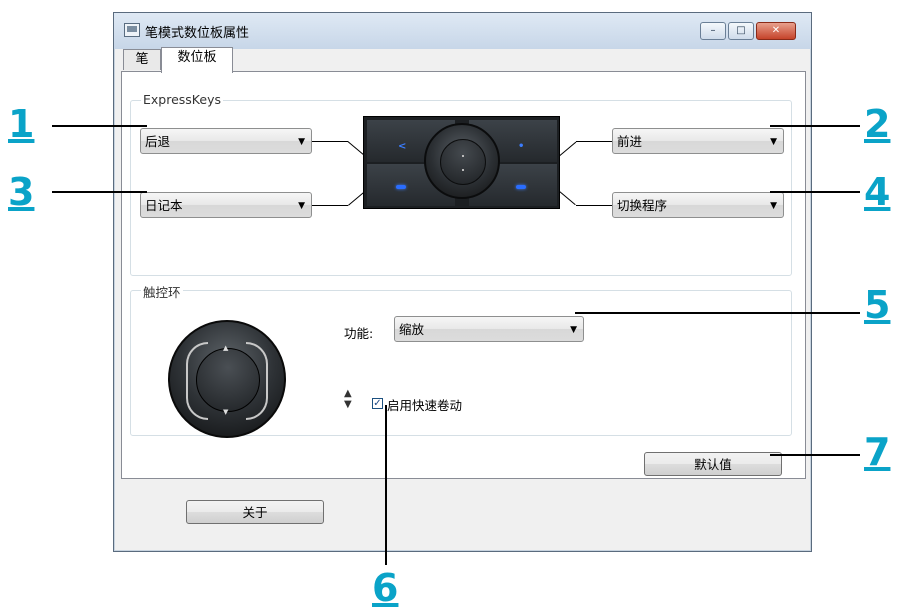 Image resolution: width=899 pixels, height=612 pixels. Describe the element at coordinates (99, 192) in the screenshot. I see `callout-3-line` at that location.